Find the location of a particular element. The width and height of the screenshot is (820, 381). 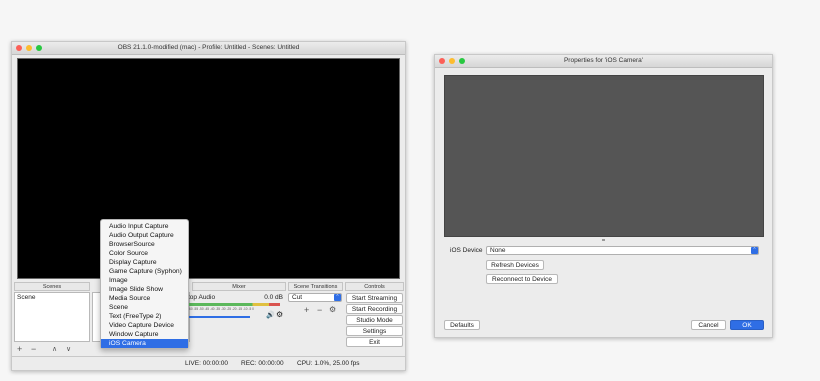

move-scene-up-button: ∧ is located at coordinates (54, 349).